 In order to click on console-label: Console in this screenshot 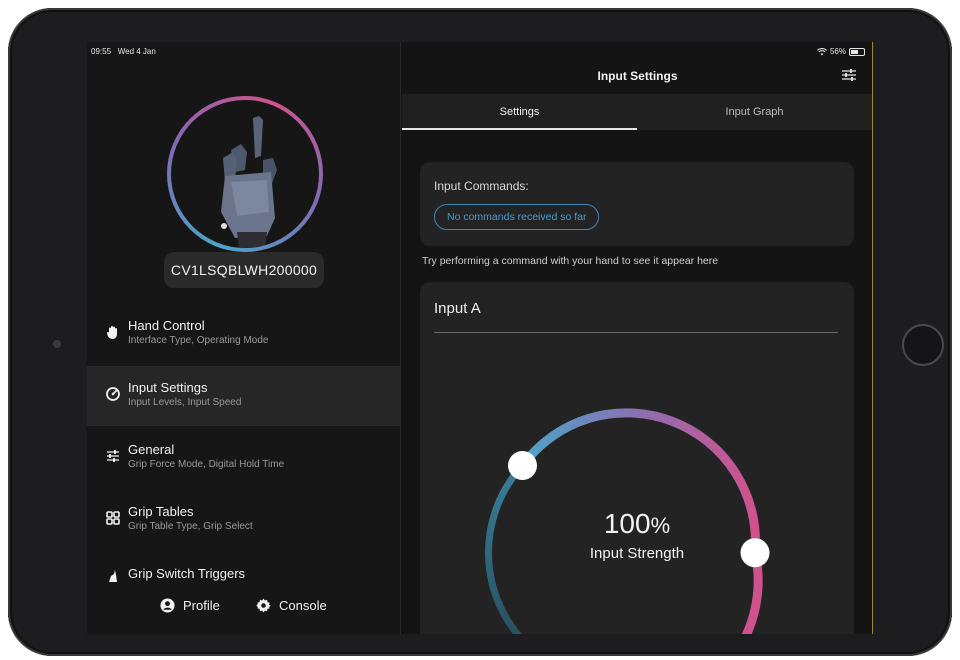, I will do `click(303, 605)`.